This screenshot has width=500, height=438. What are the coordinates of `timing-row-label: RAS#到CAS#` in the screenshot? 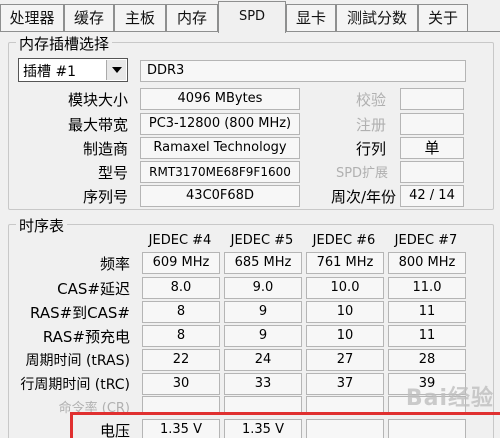 It's located at (80, 313).